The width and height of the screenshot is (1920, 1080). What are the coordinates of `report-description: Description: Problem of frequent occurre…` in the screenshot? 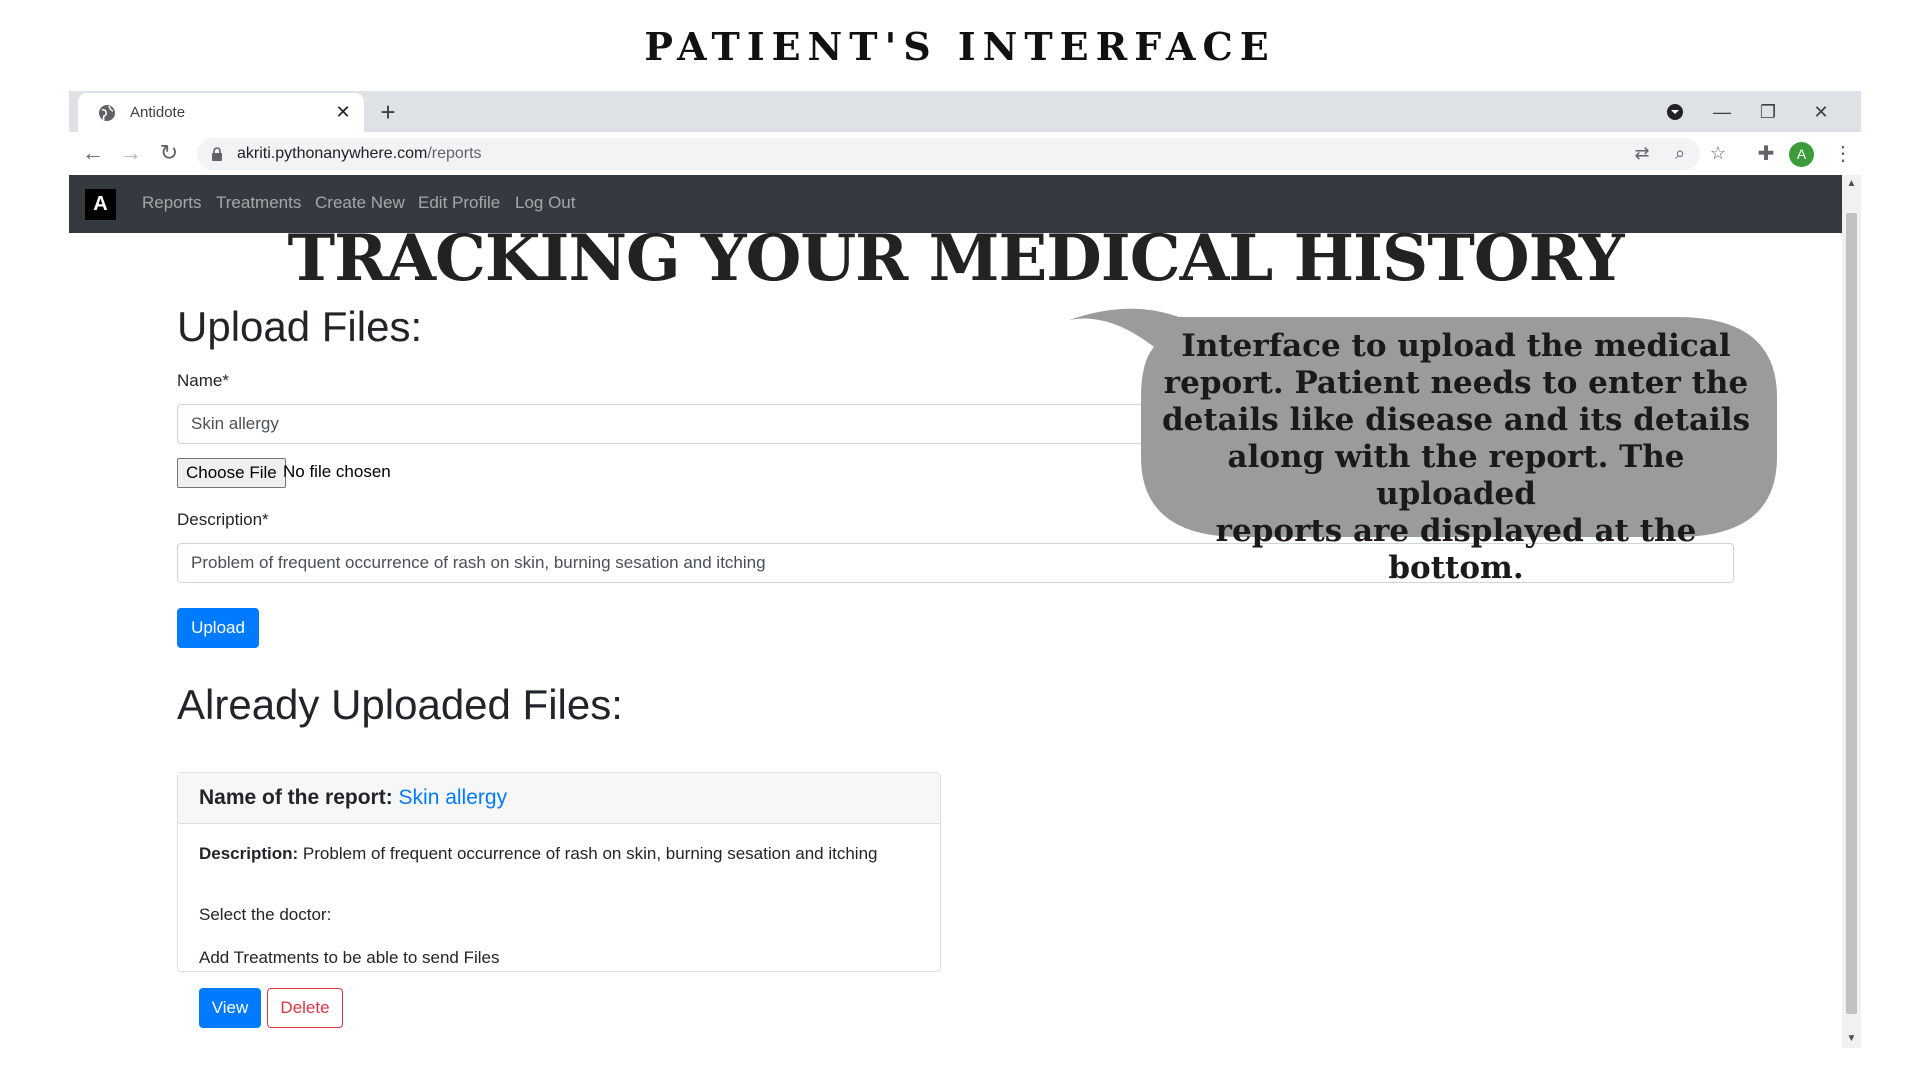 It's located at (538, 854).